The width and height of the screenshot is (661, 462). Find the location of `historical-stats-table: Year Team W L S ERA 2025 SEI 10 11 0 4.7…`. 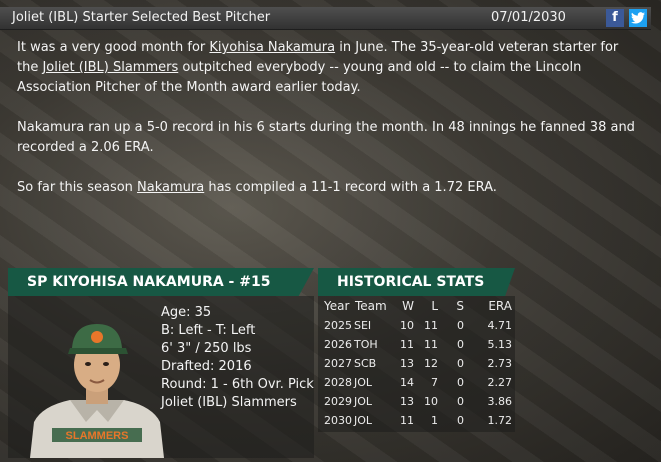

historical-stats-table: Year Team W L S ERA 2025 SEI 10 11 0 4.7… is located at coordinates (416, 364).